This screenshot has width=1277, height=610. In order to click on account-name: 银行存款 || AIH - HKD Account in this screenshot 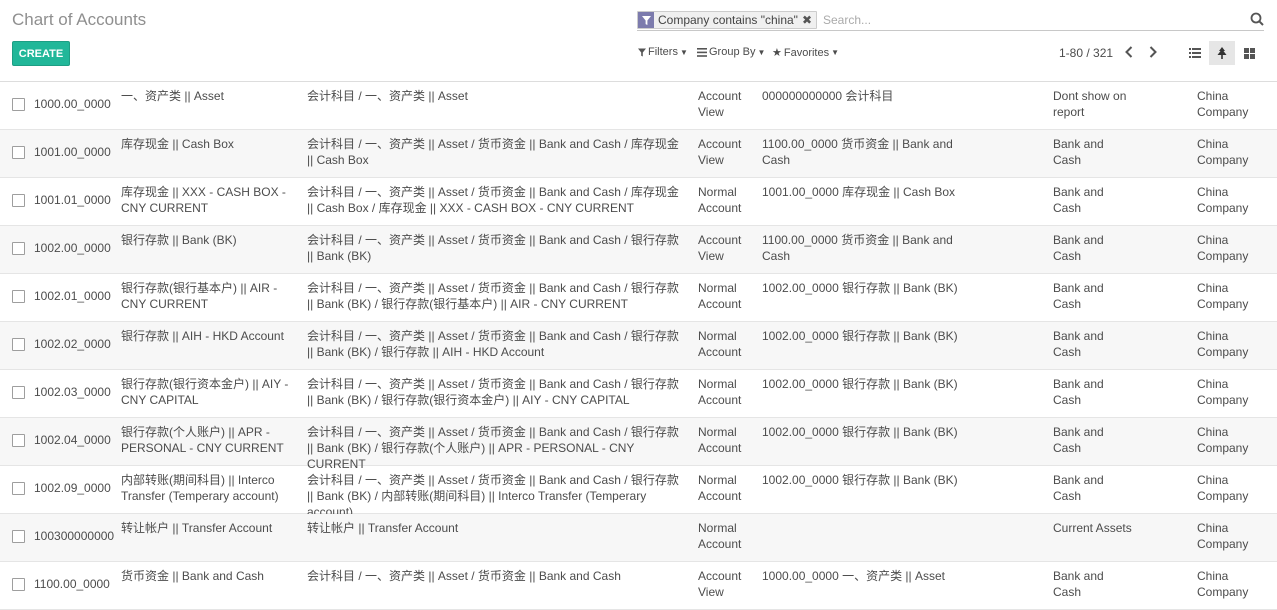, I will do `click(202, 336)`.